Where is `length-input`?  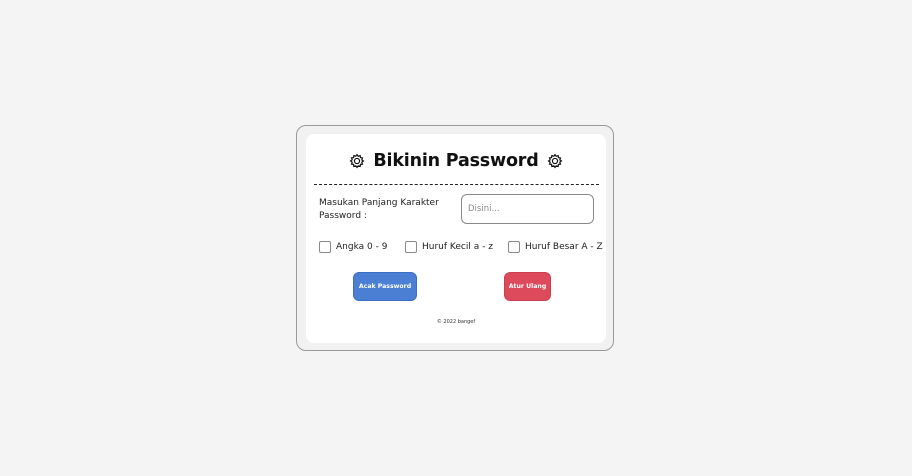 length-input is located at coordinates (527, 209).